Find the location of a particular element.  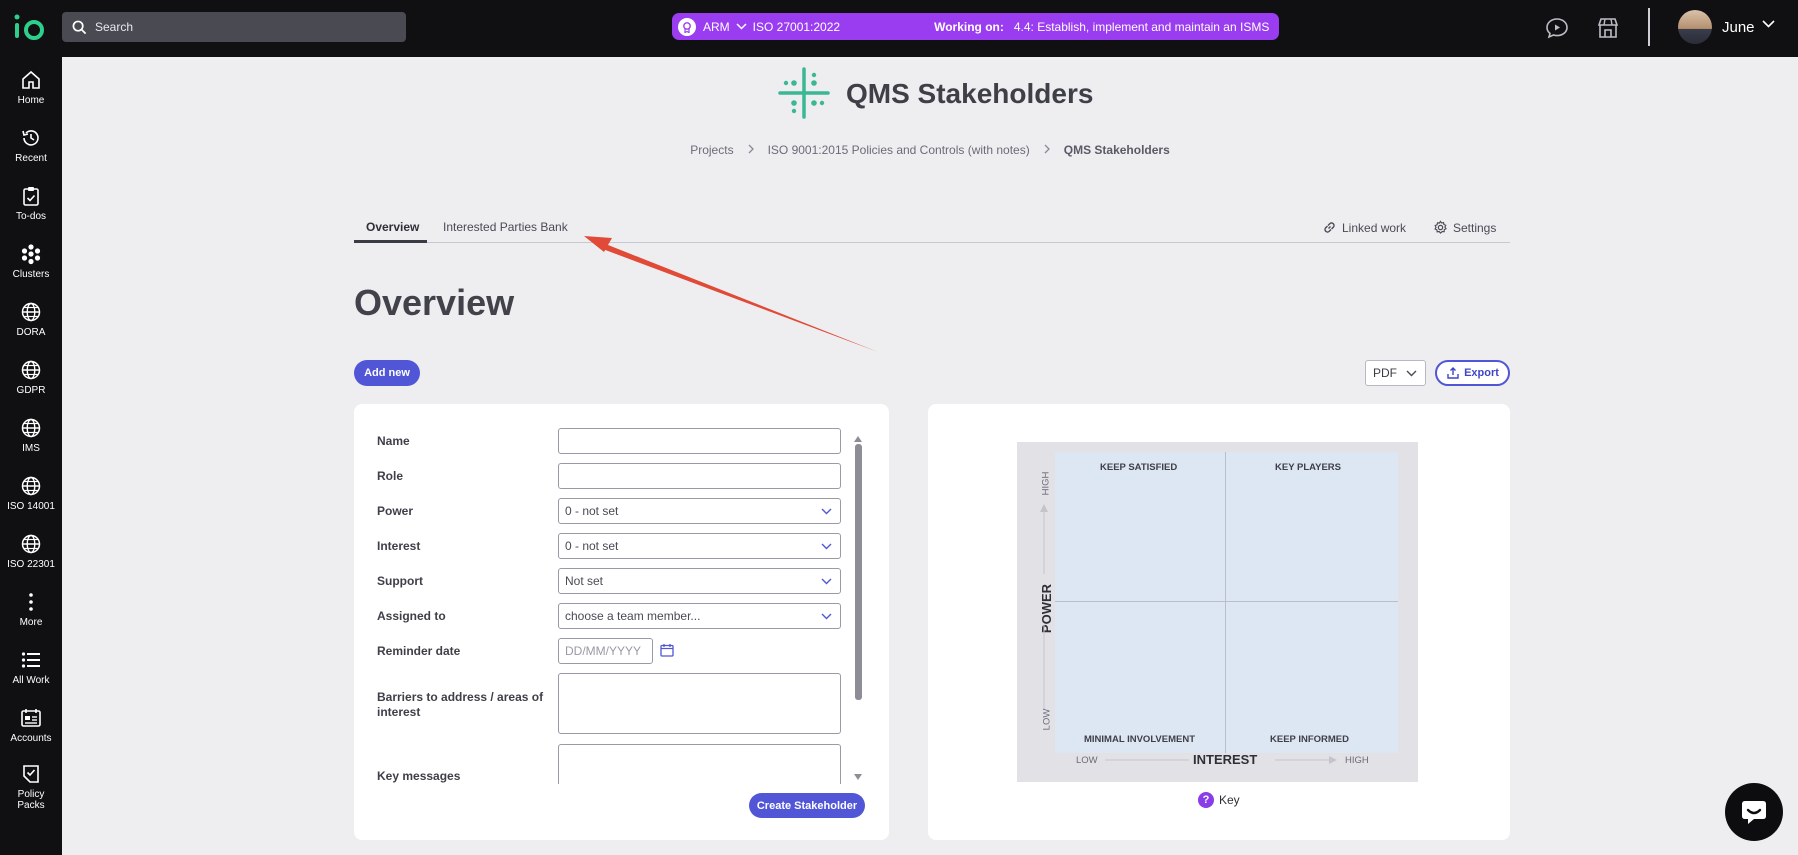

tab-interested-parties-bank: Interested Parties Bank is located at coordinates (505, 227).